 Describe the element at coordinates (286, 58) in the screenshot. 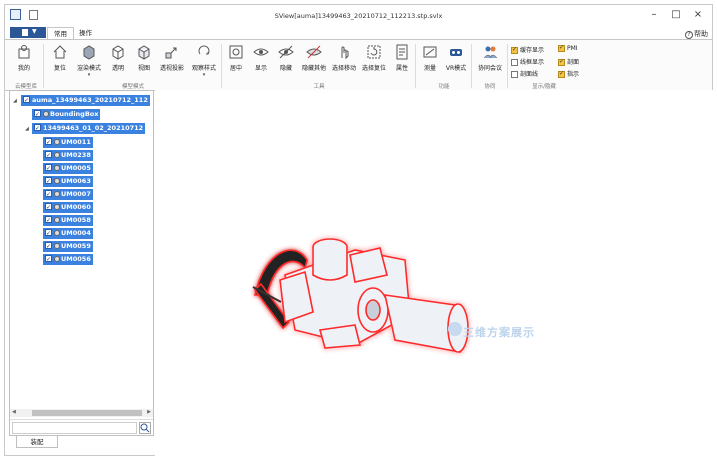

I see `hide-button: 隐藏` at that location.